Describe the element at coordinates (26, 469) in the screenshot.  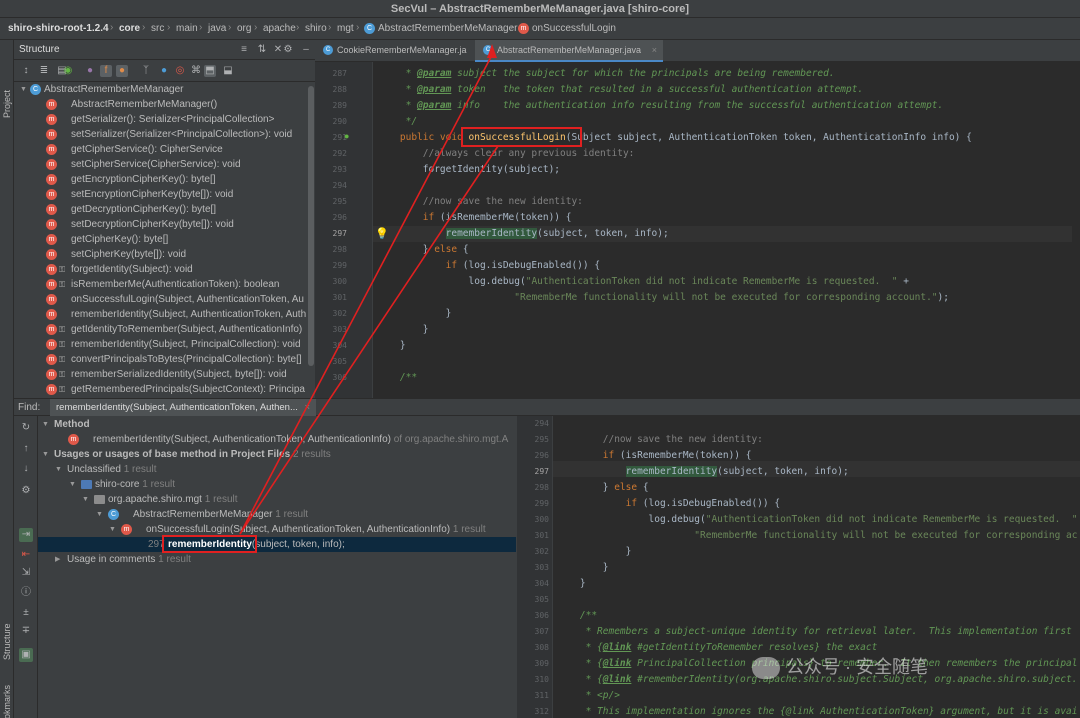
I see `next-occurrence-icon: ↓` at that location.